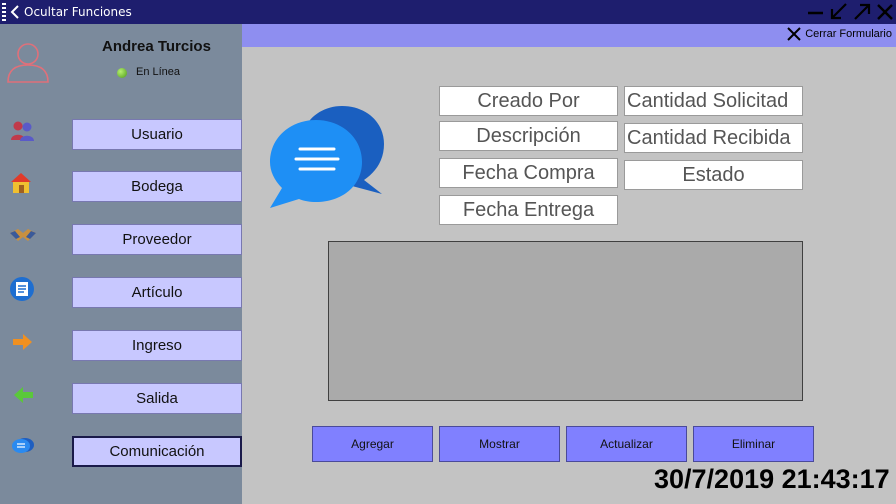  Describe the element at coordinates (713, 175) in the screenshot. I see `estado-field: Estado` at that location.